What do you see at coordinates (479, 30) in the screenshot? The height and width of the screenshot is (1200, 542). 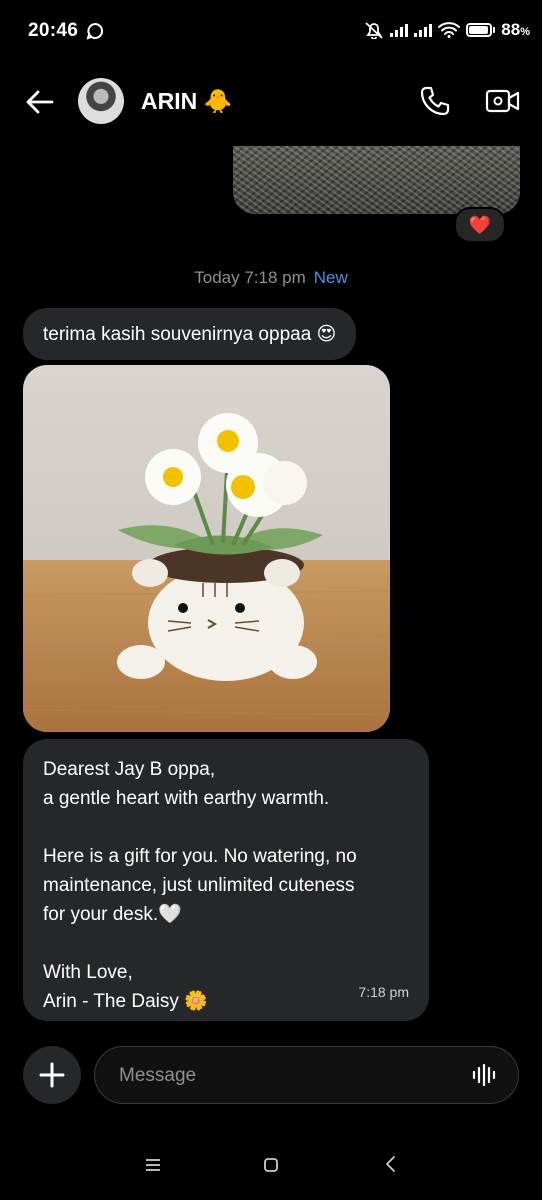 I see `battery-icon` at bounding box center [479, 30].